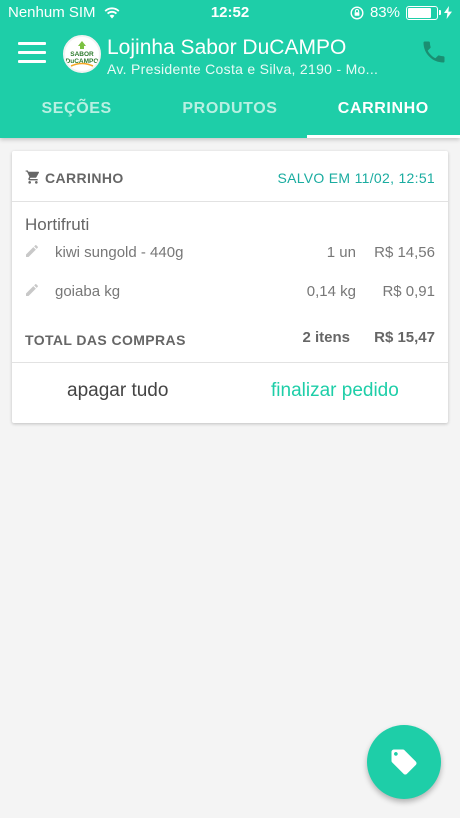  Describe the element at coordinates (331, 291) in the screenshot. I see `item-quantity: 0,14 kg` at that location.